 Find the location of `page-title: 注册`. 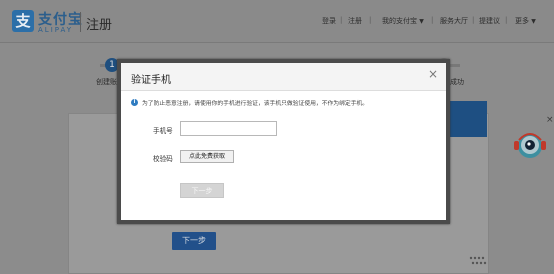

page-title: 注册 is located at coordinates (99, 25).